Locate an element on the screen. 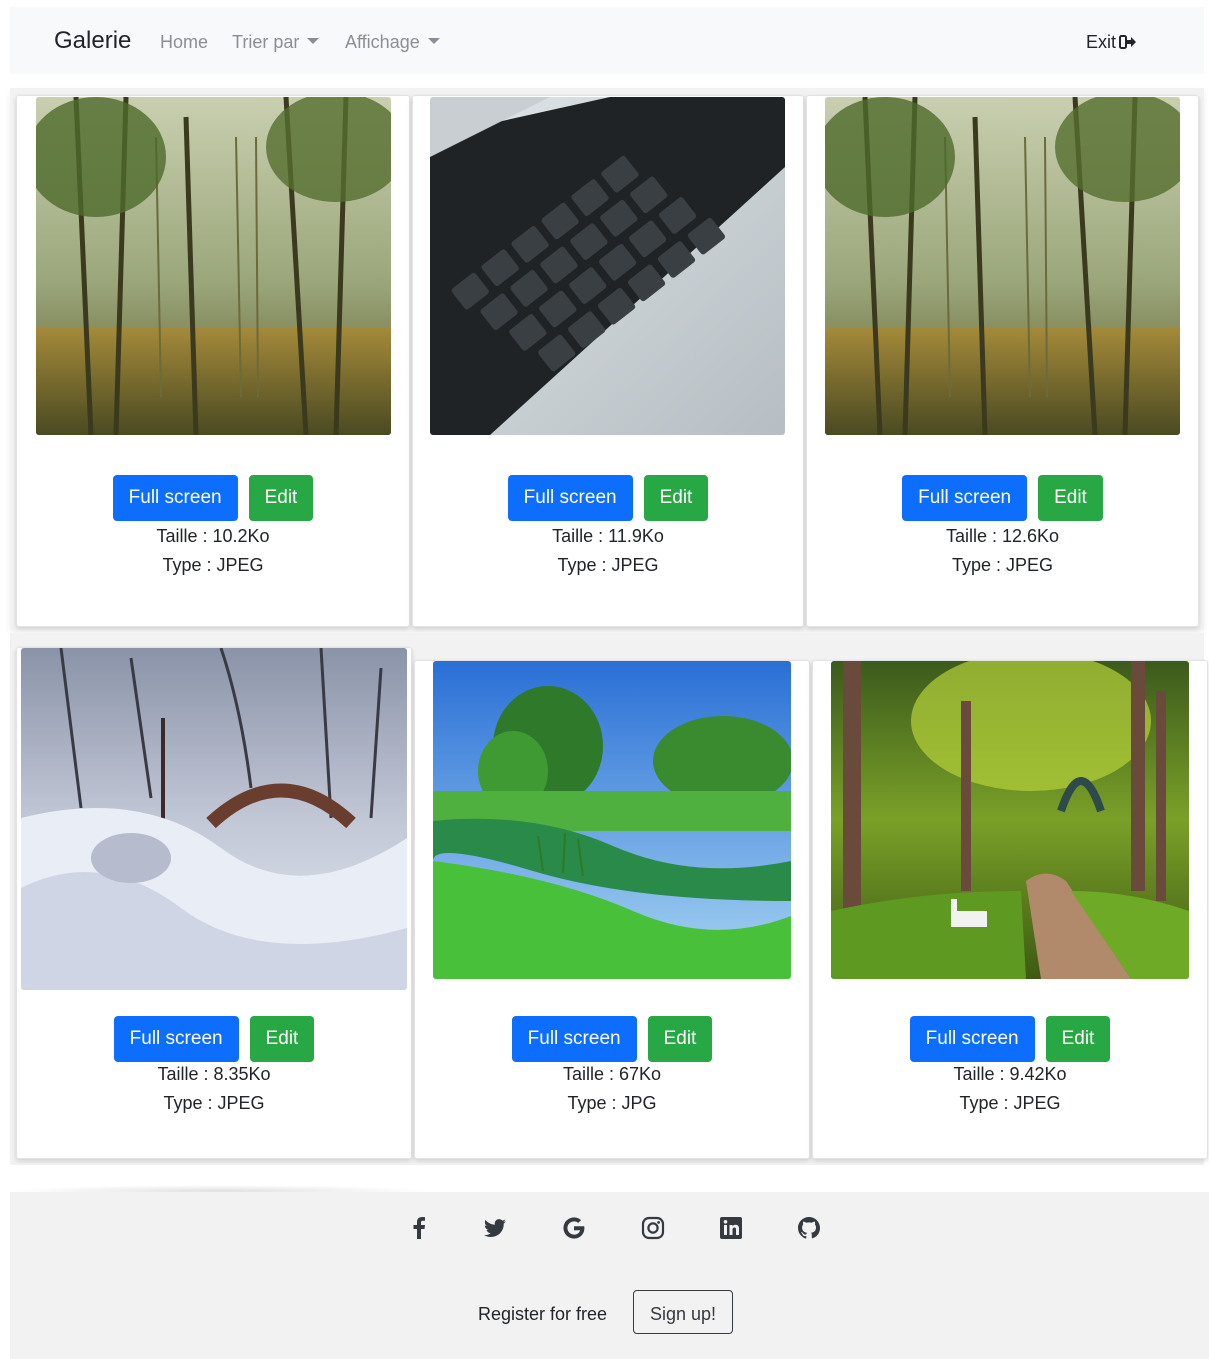 Image resolution: width=1209 pixels, height=1359 pixels. image-size: Taille : 12.6Ko is located at coordinates (1002, 536).